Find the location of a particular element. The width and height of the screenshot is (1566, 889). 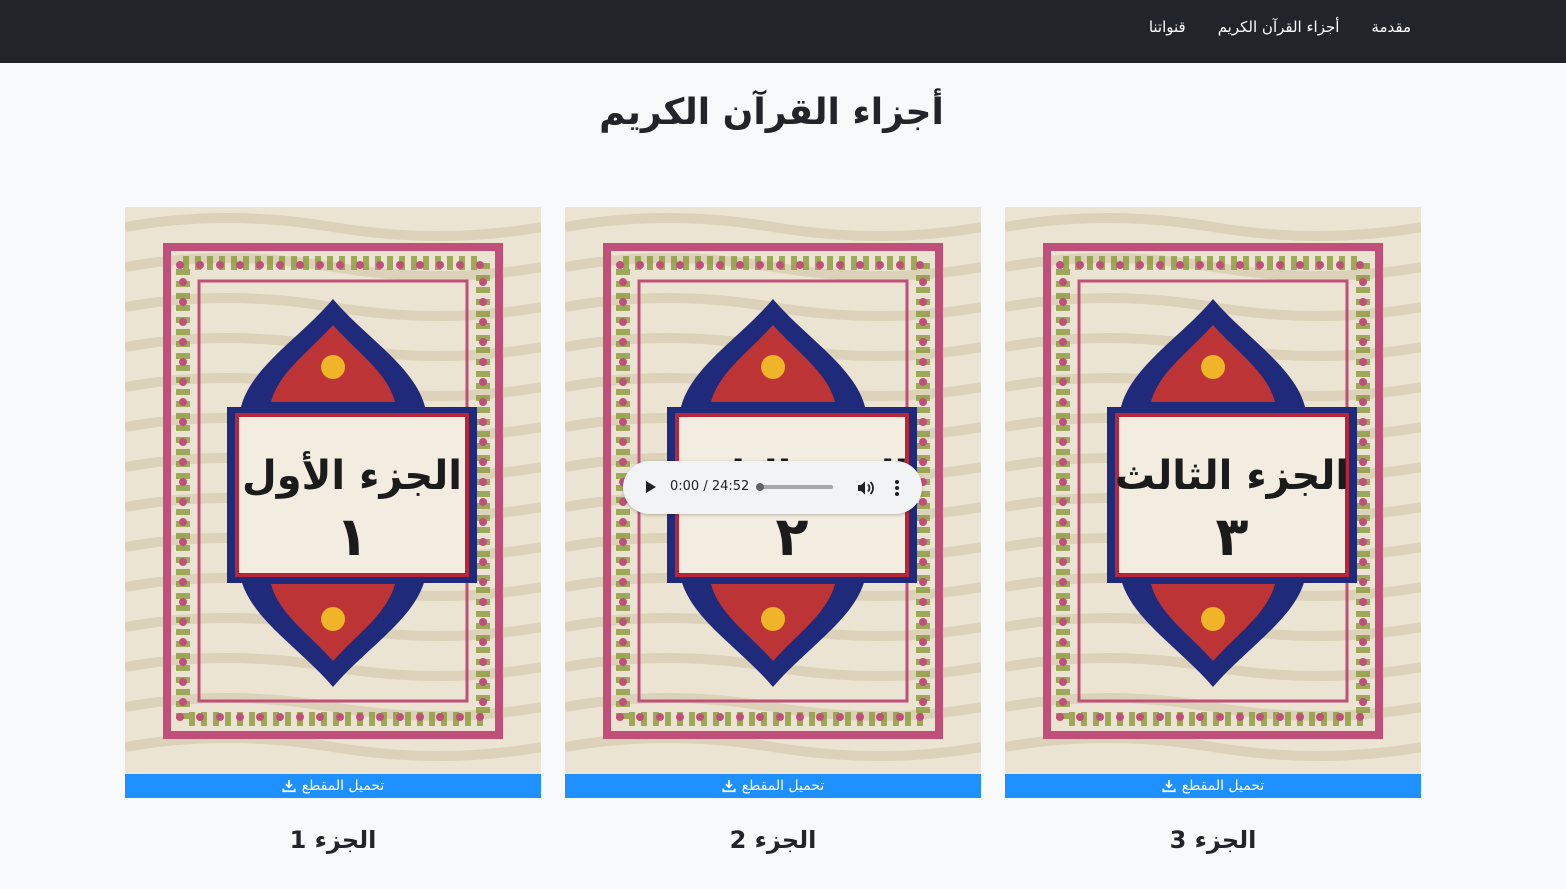

nav-item-quran-parts: أجزاء القرآن الكريم is located at coordinates (1279, 27).